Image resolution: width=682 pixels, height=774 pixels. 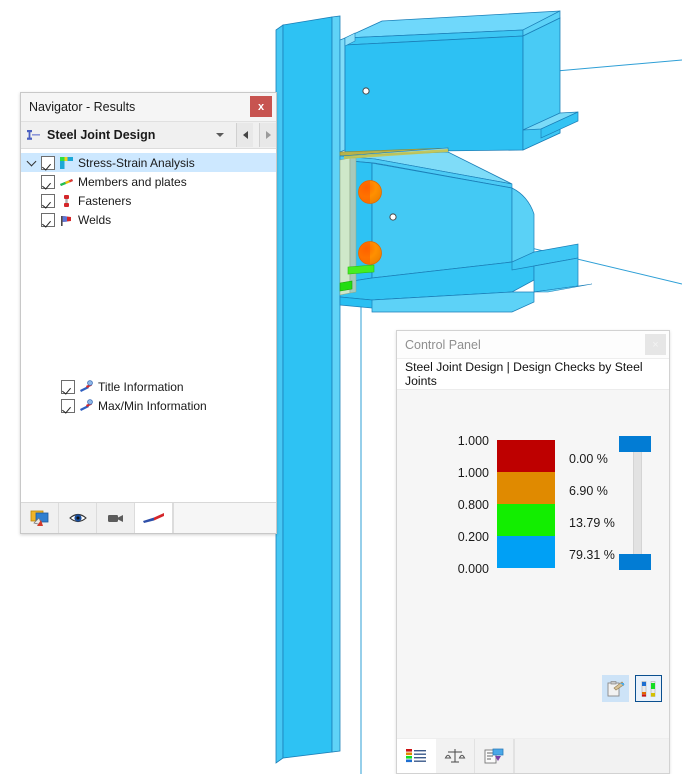 I want to click on expander-icon, so click(x=31, y=162).